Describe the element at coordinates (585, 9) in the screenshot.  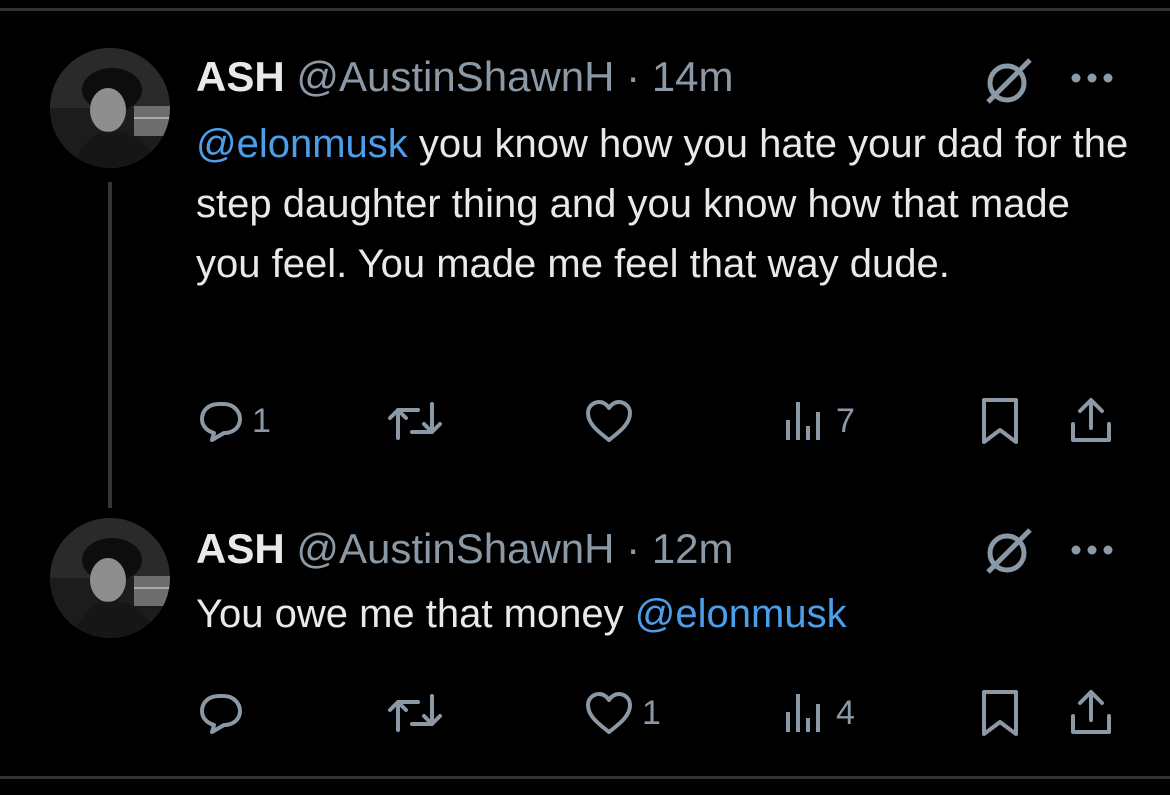
I see `top-divider` at that location.